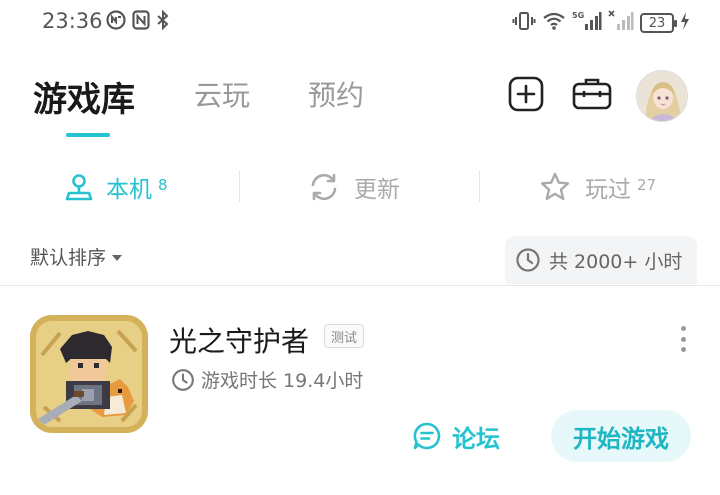 The image size is (720, 495). Describe the element at coordinates (88, 135) in the screenshot. I see `active-tab-indicator` at that location.